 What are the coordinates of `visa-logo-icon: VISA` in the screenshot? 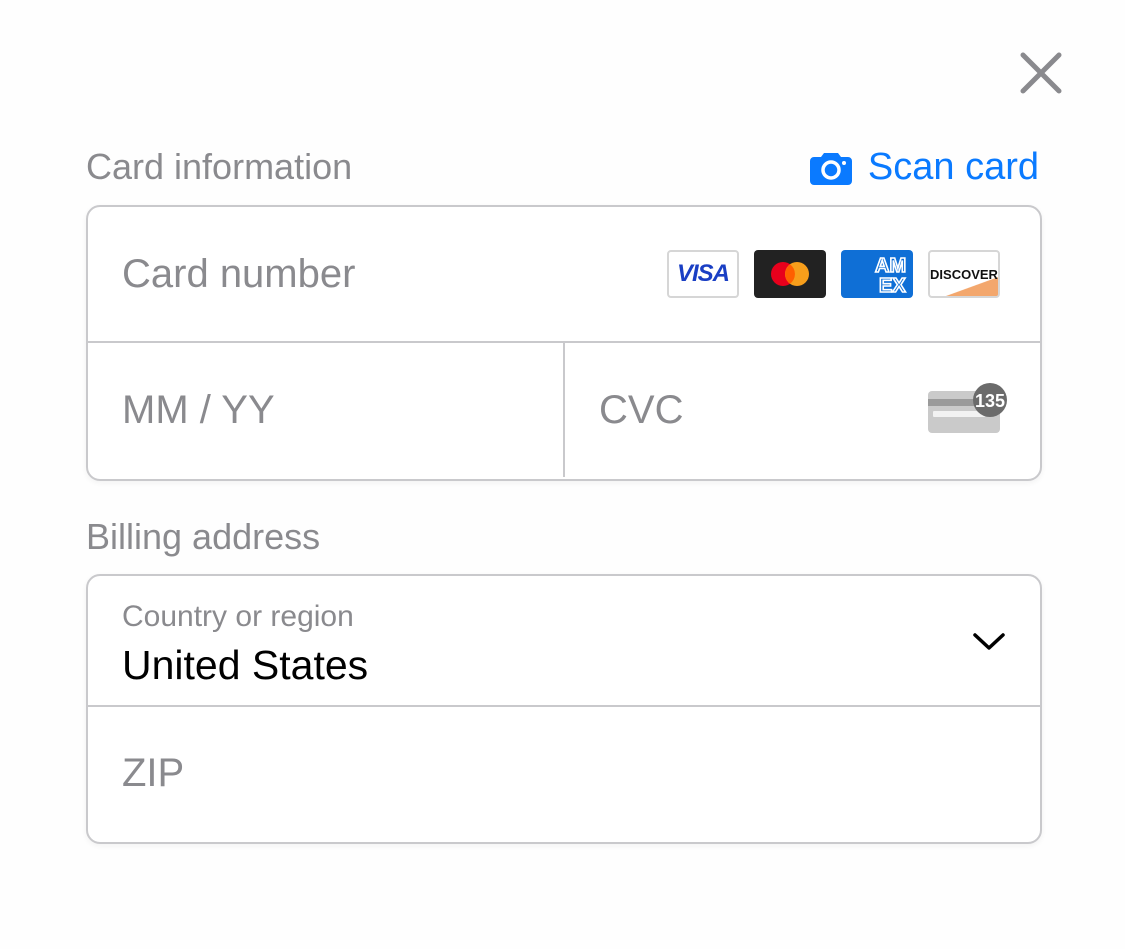 It's located at (703, 274).